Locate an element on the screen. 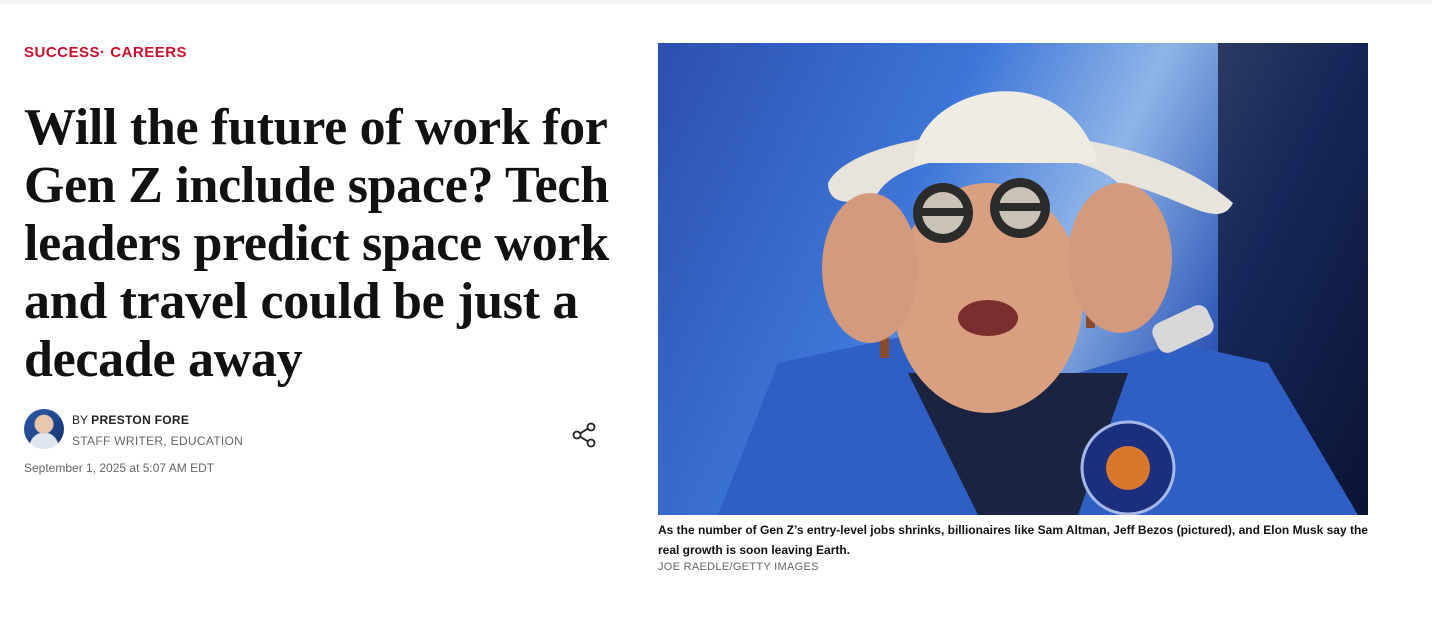 This screenshot has width=1432, height=620. breadcrumb-section-link: SUCCESS is located at coordinates (62, 52).